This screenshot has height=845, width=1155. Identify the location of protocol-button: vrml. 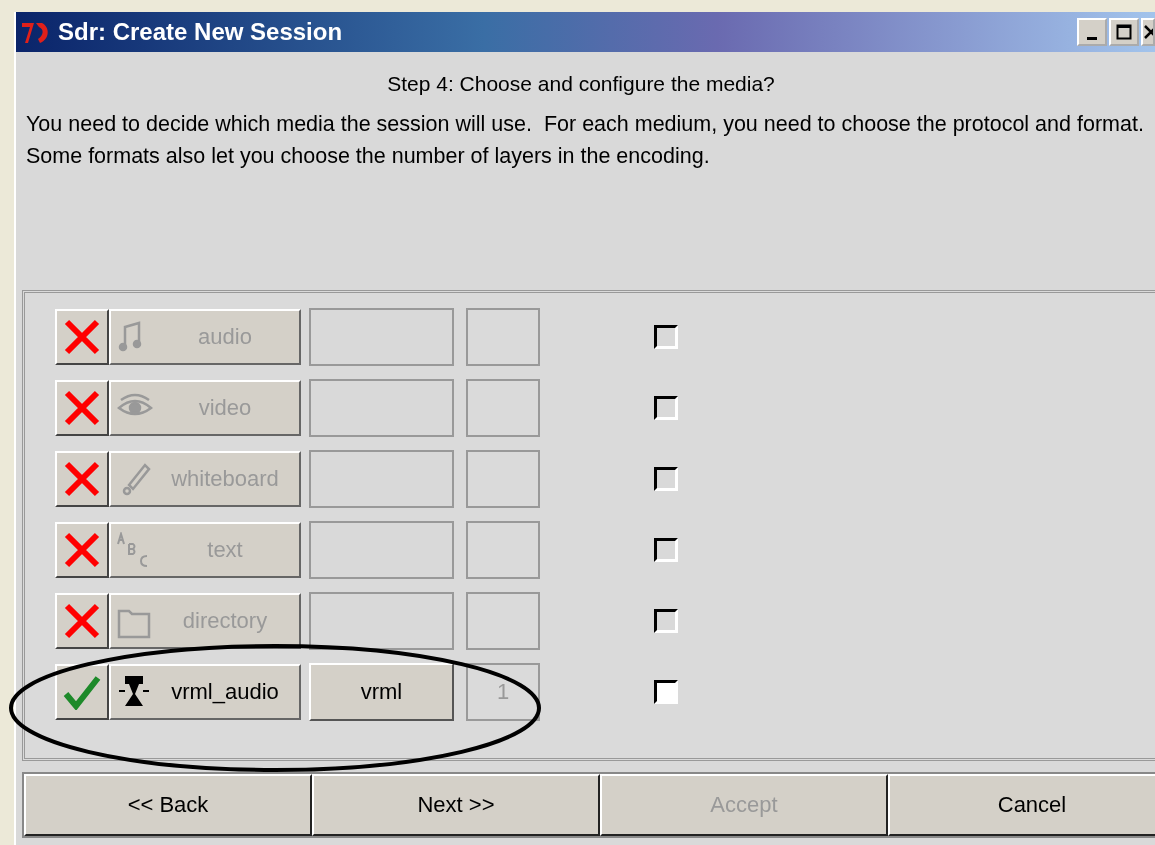
(381, 691).